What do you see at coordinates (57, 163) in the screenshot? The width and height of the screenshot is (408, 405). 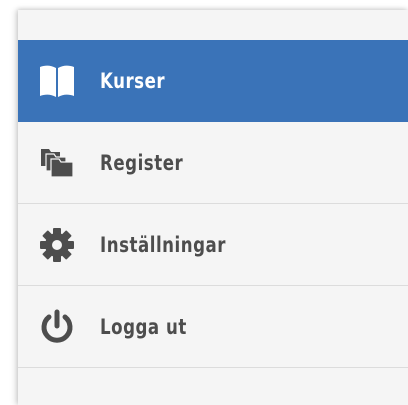 I see `stacked-folders-icon` at bounding box center [57, 163].